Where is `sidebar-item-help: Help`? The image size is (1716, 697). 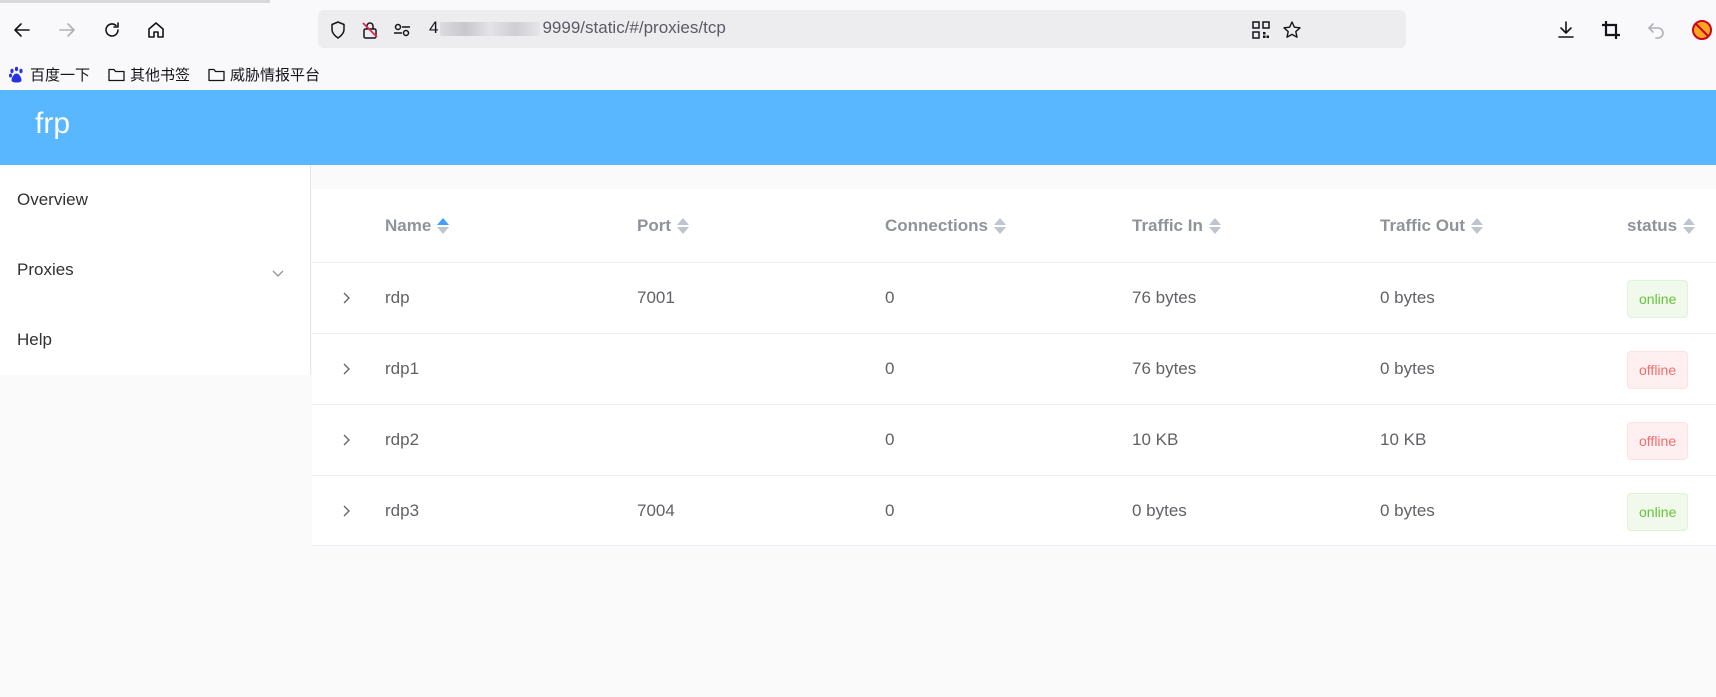 sidebar-item-help: Help is located at coordinates (155, 340).